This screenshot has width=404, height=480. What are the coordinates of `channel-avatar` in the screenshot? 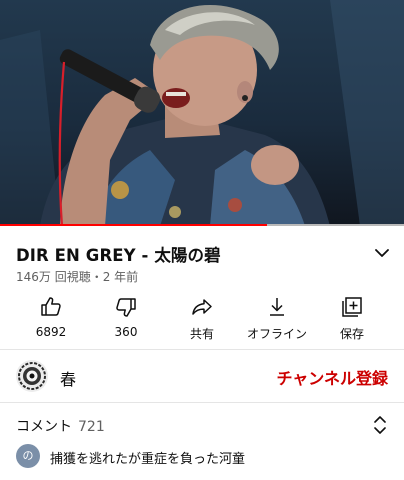 It's located at (32, 376).